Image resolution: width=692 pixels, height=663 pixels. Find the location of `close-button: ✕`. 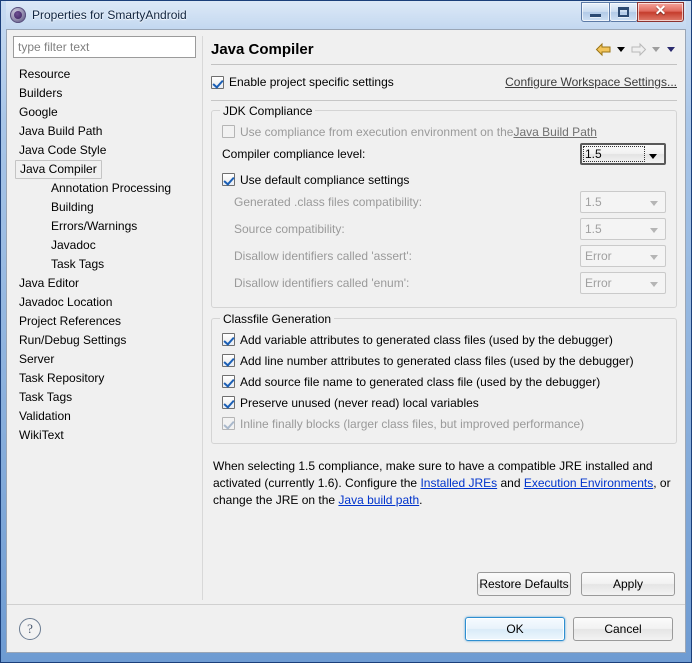

close-button: ✕ is located at coordinates (660, 12).